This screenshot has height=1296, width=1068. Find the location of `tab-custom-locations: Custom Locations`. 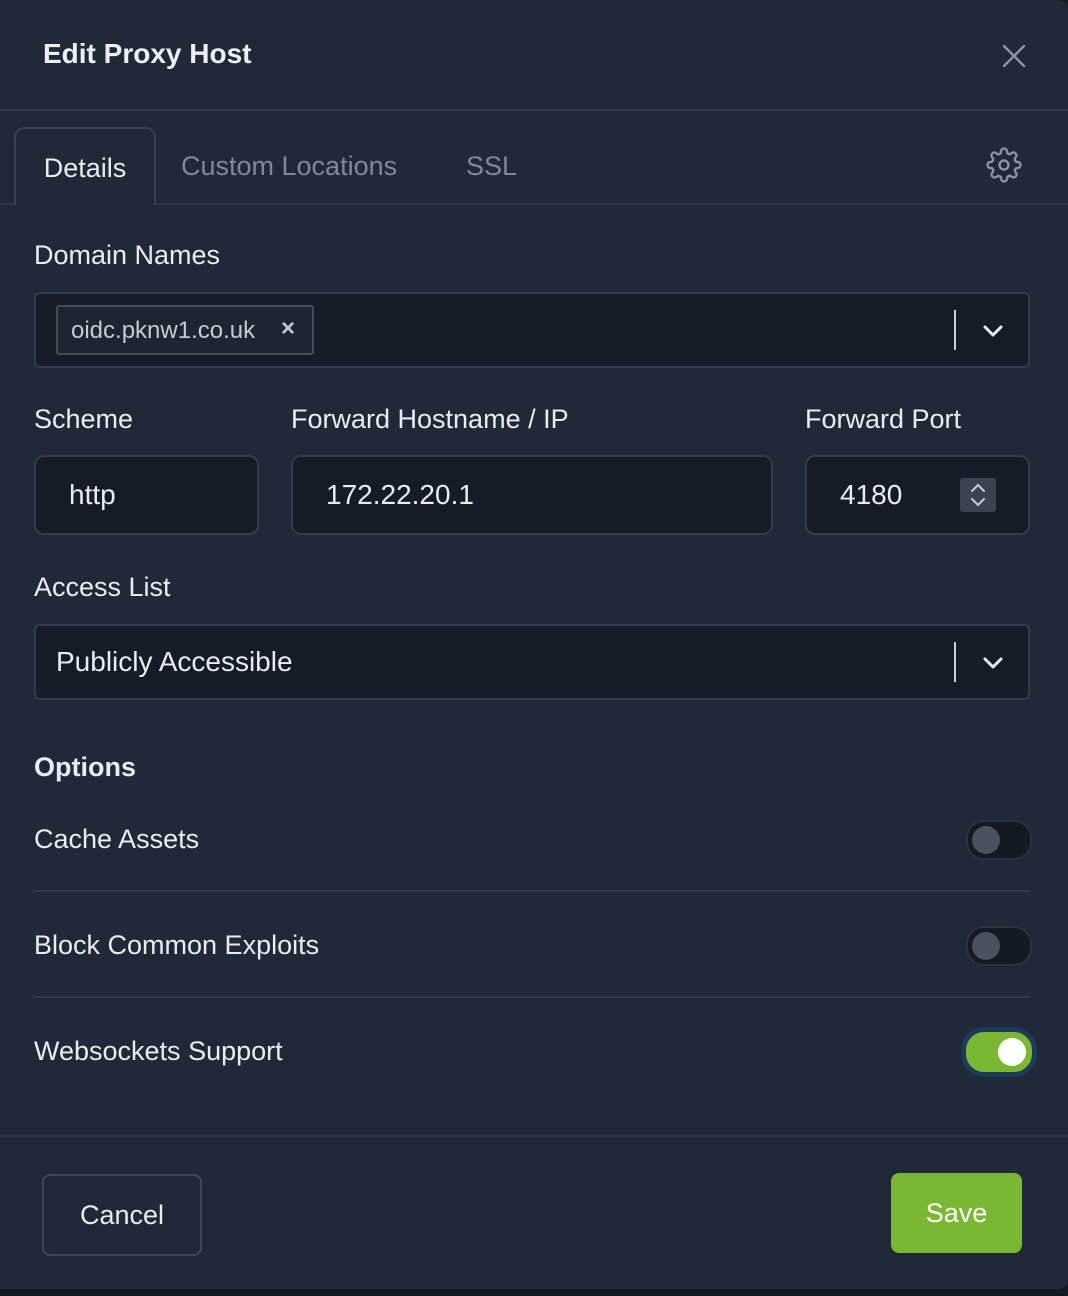

tab-custom-locations: Custom Locations is located at coordinates (289, 165).